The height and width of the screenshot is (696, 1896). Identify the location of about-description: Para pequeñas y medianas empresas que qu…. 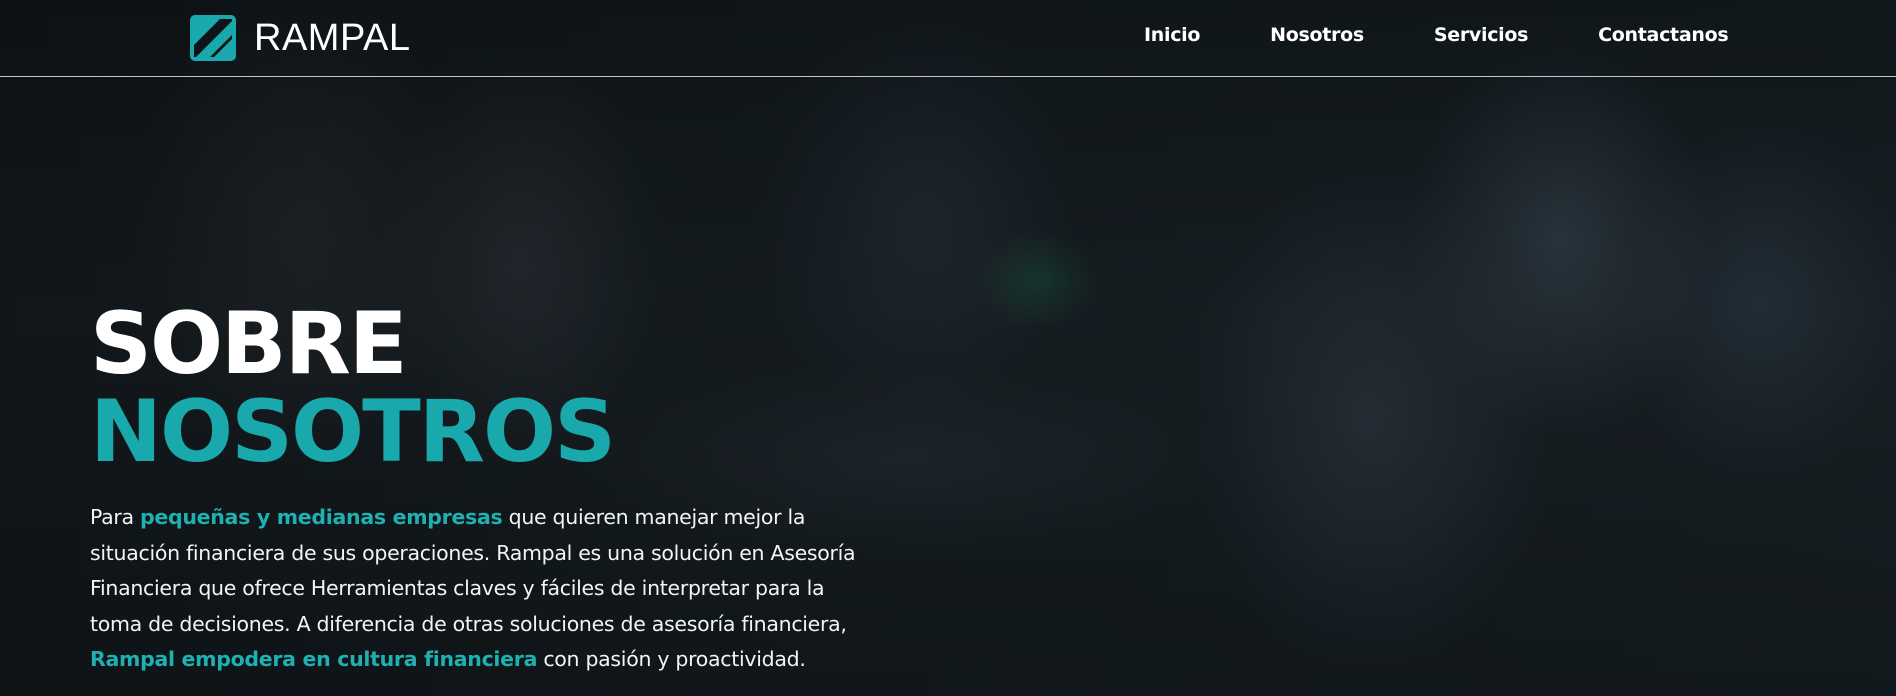
(480, 589).